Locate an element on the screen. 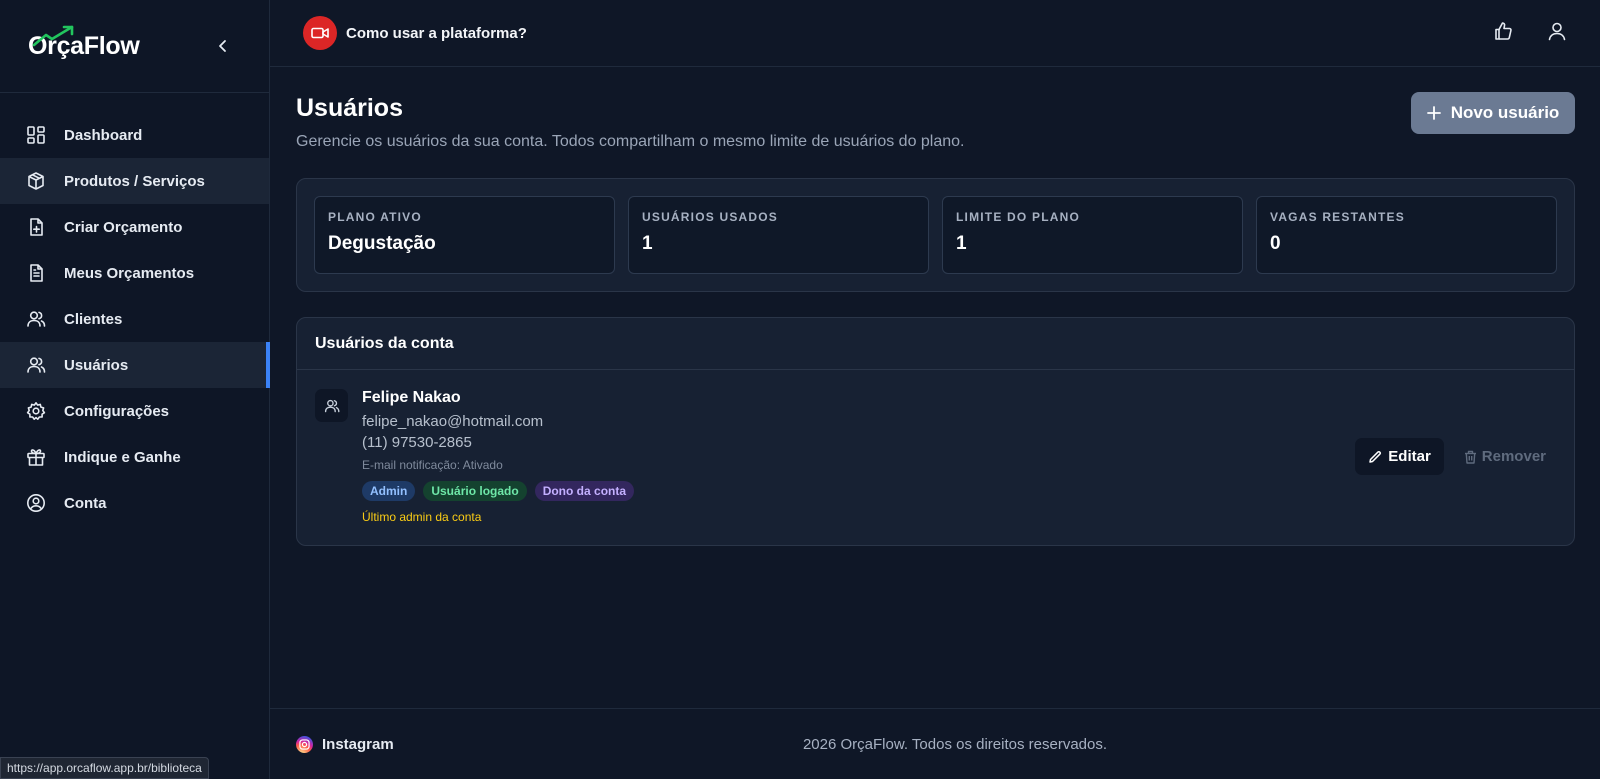 This screenshot has width=1600, height=779. badge-admin: Admin is located at coordinates (389, 491).